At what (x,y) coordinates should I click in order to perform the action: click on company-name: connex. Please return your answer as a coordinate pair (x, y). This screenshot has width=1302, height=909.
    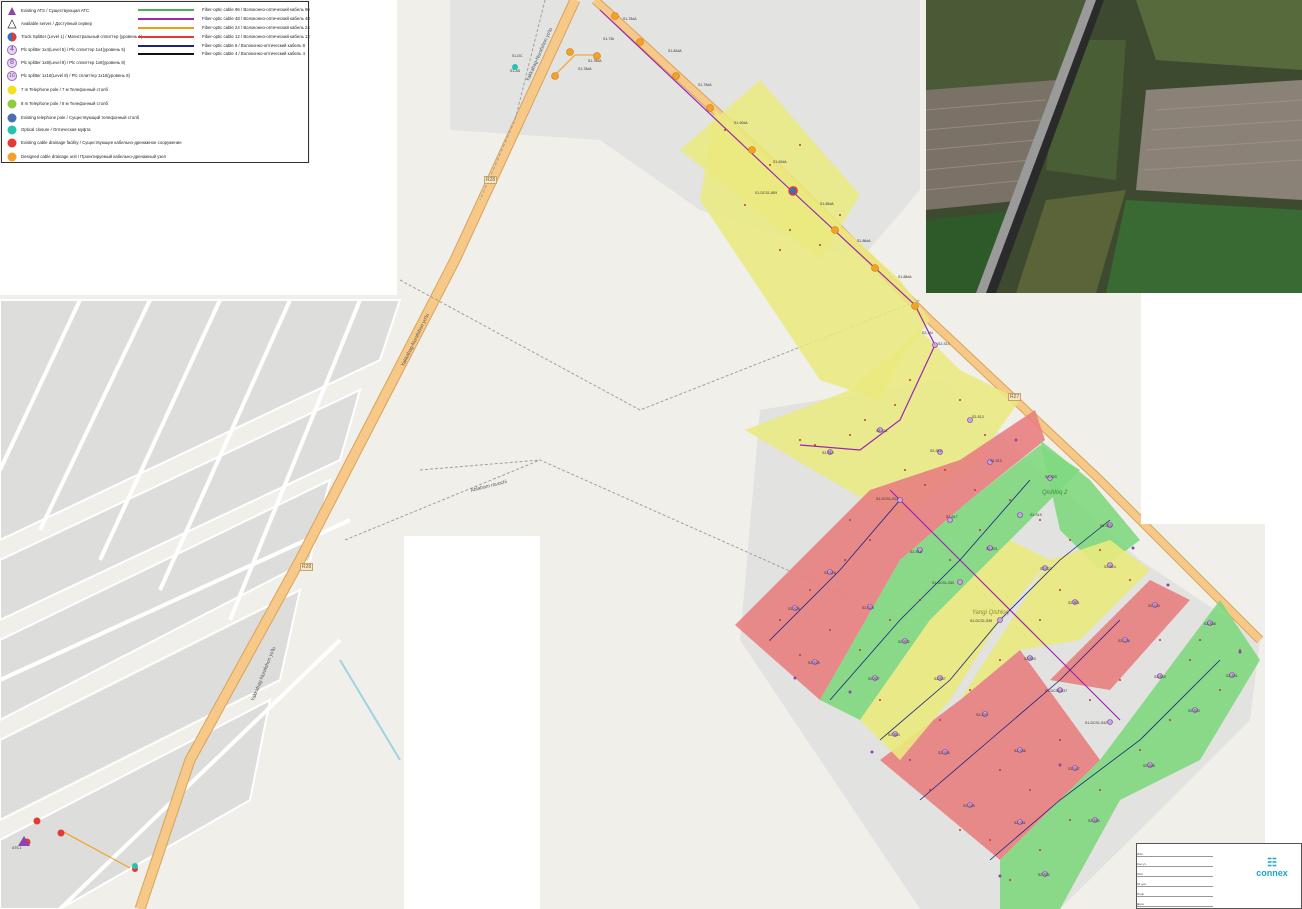
    Looking at the image, I should click on (1272, 873).